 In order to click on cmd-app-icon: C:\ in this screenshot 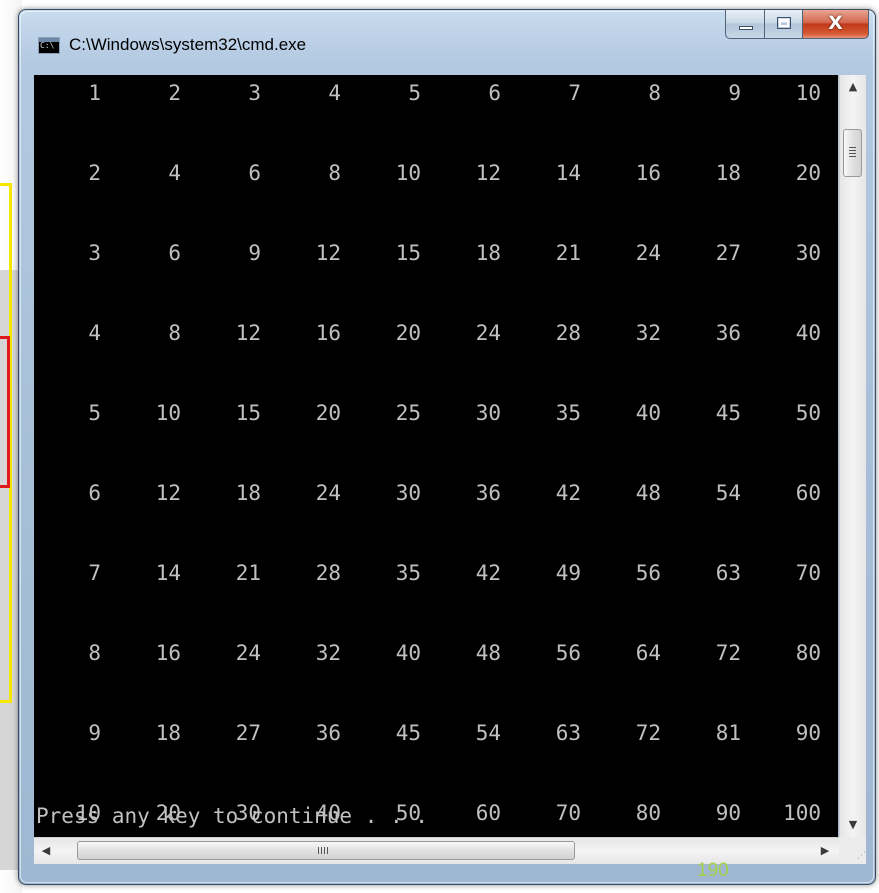, I will do `click(49, 45)`.